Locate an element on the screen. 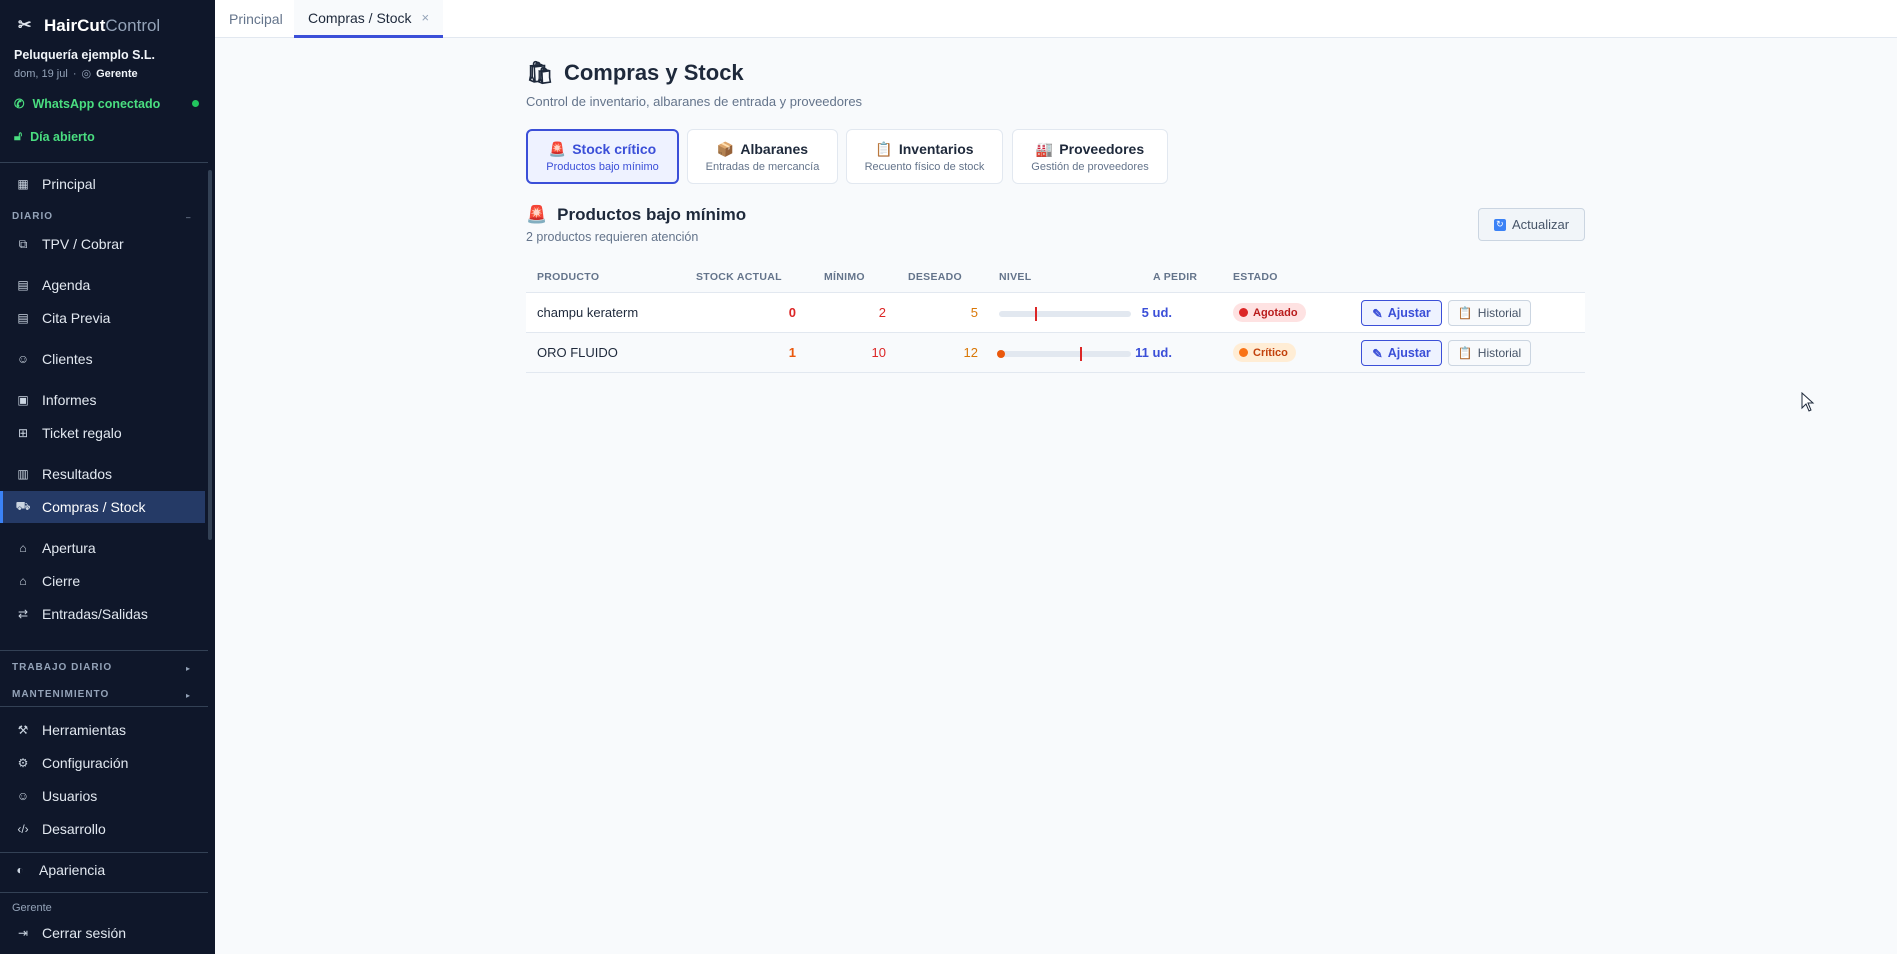  sidebar-item-clientes: ☺ Clientes is located at coordinates (102, 359).